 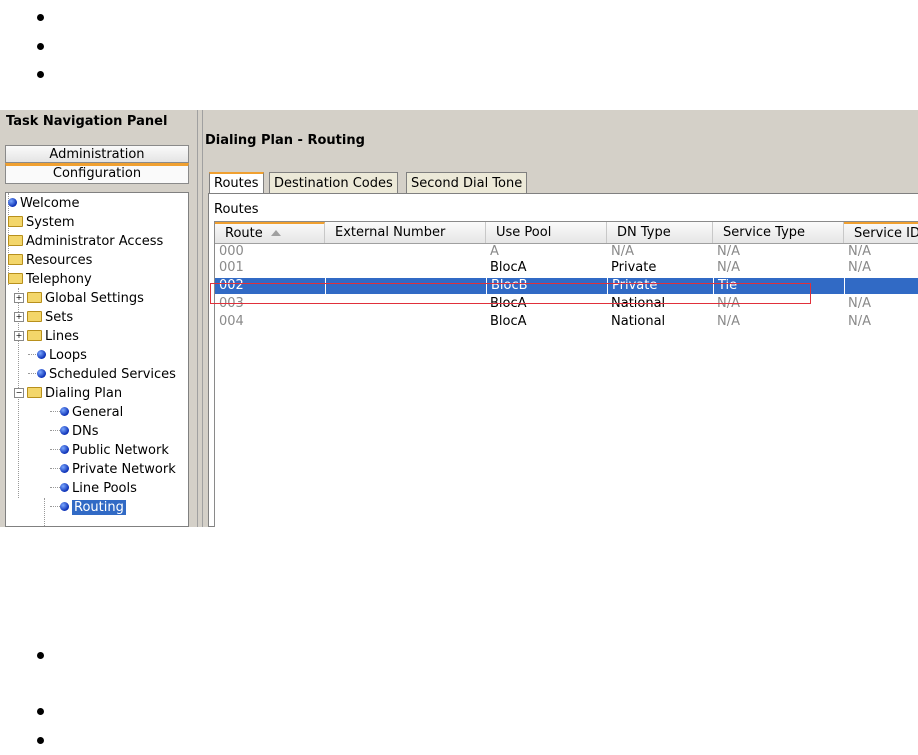 I want to click on tree-item-system: System, so click(x=41, y=222).